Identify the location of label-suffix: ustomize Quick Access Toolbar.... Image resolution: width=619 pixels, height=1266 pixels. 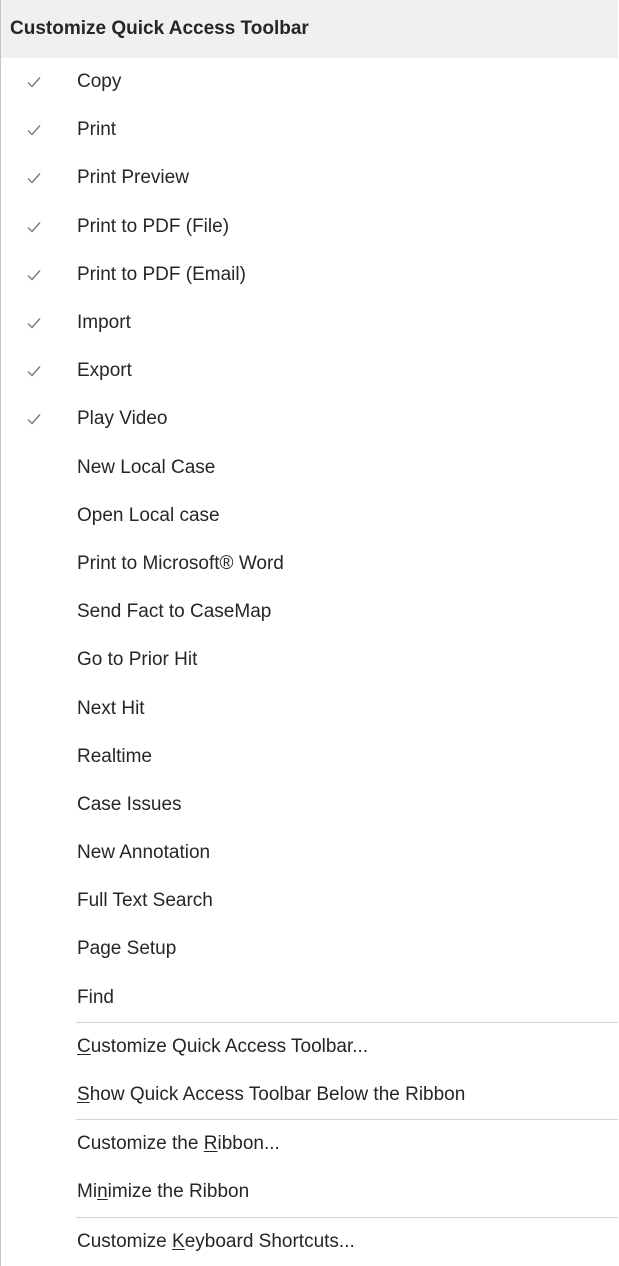
(229, 1046).